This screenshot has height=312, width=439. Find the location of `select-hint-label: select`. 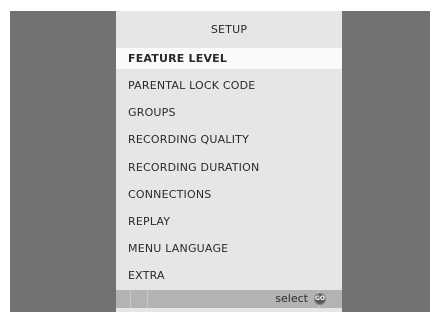

select-hint-label: select is located at coordinates (291, 298).